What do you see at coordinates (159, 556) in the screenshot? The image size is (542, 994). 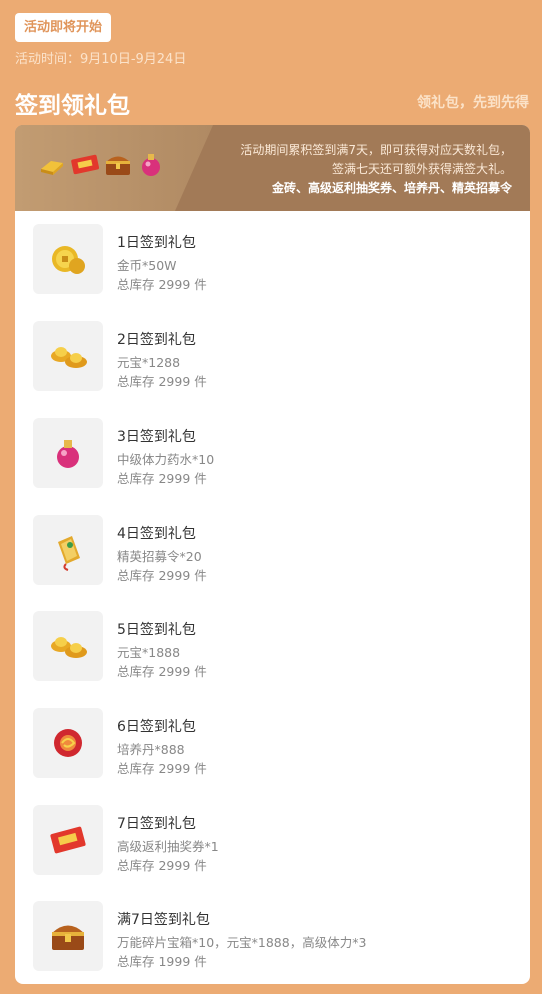 I see `item-desc: 精英招募令*20` at bounding box center [159, 556].